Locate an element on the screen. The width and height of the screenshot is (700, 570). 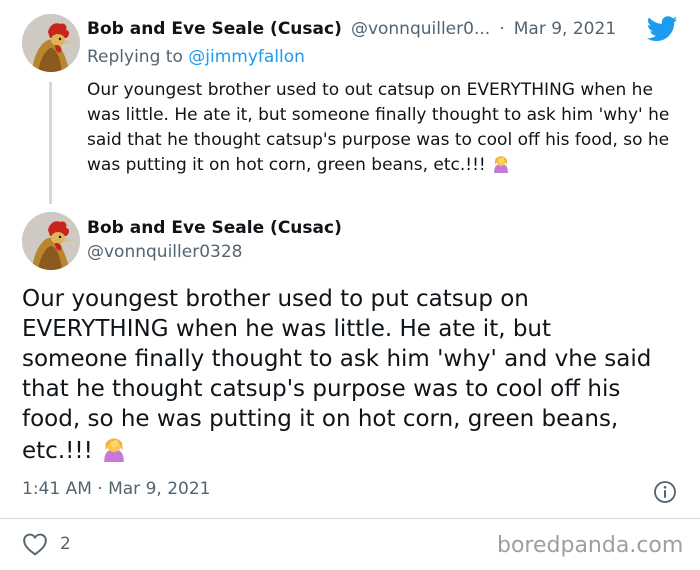
like-button: 2 is located at coordinates (46, 544).